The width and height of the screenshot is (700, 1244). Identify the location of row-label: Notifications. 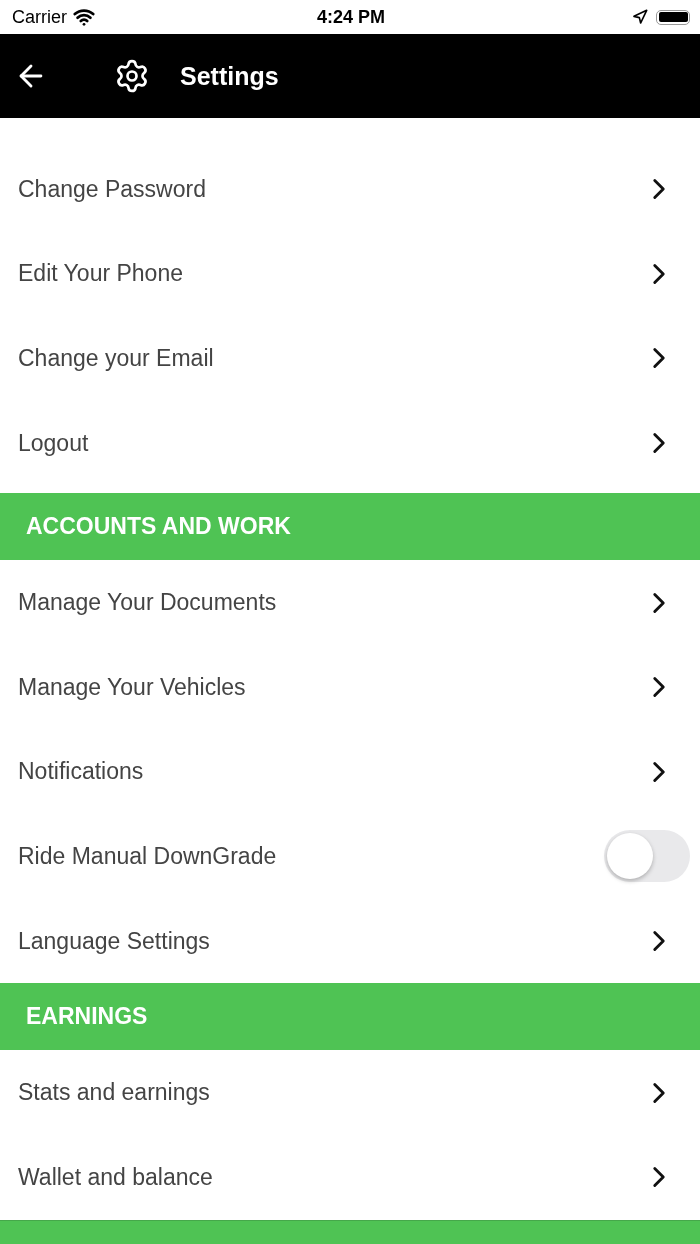
(81, 772).